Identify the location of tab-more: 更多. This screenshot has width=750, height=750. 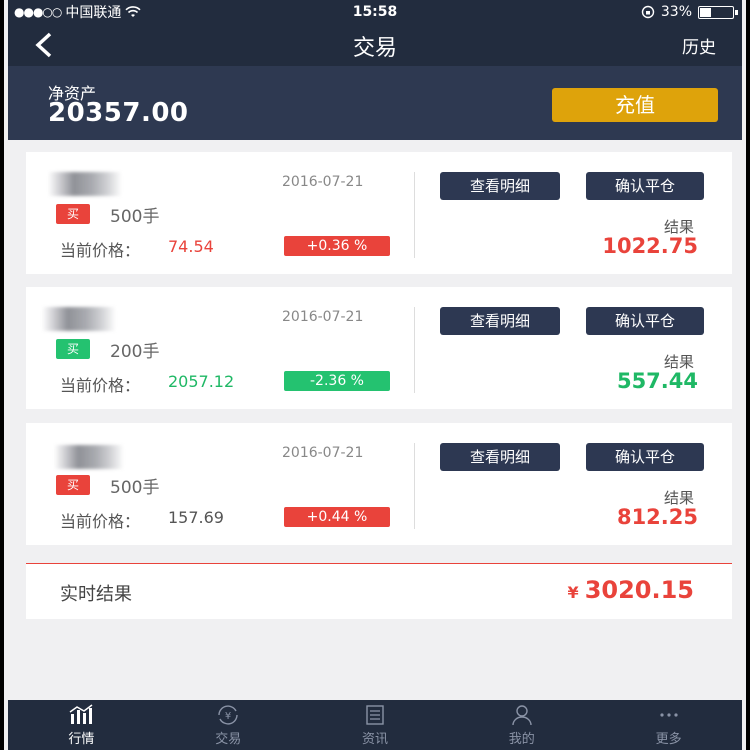
(668, 725).